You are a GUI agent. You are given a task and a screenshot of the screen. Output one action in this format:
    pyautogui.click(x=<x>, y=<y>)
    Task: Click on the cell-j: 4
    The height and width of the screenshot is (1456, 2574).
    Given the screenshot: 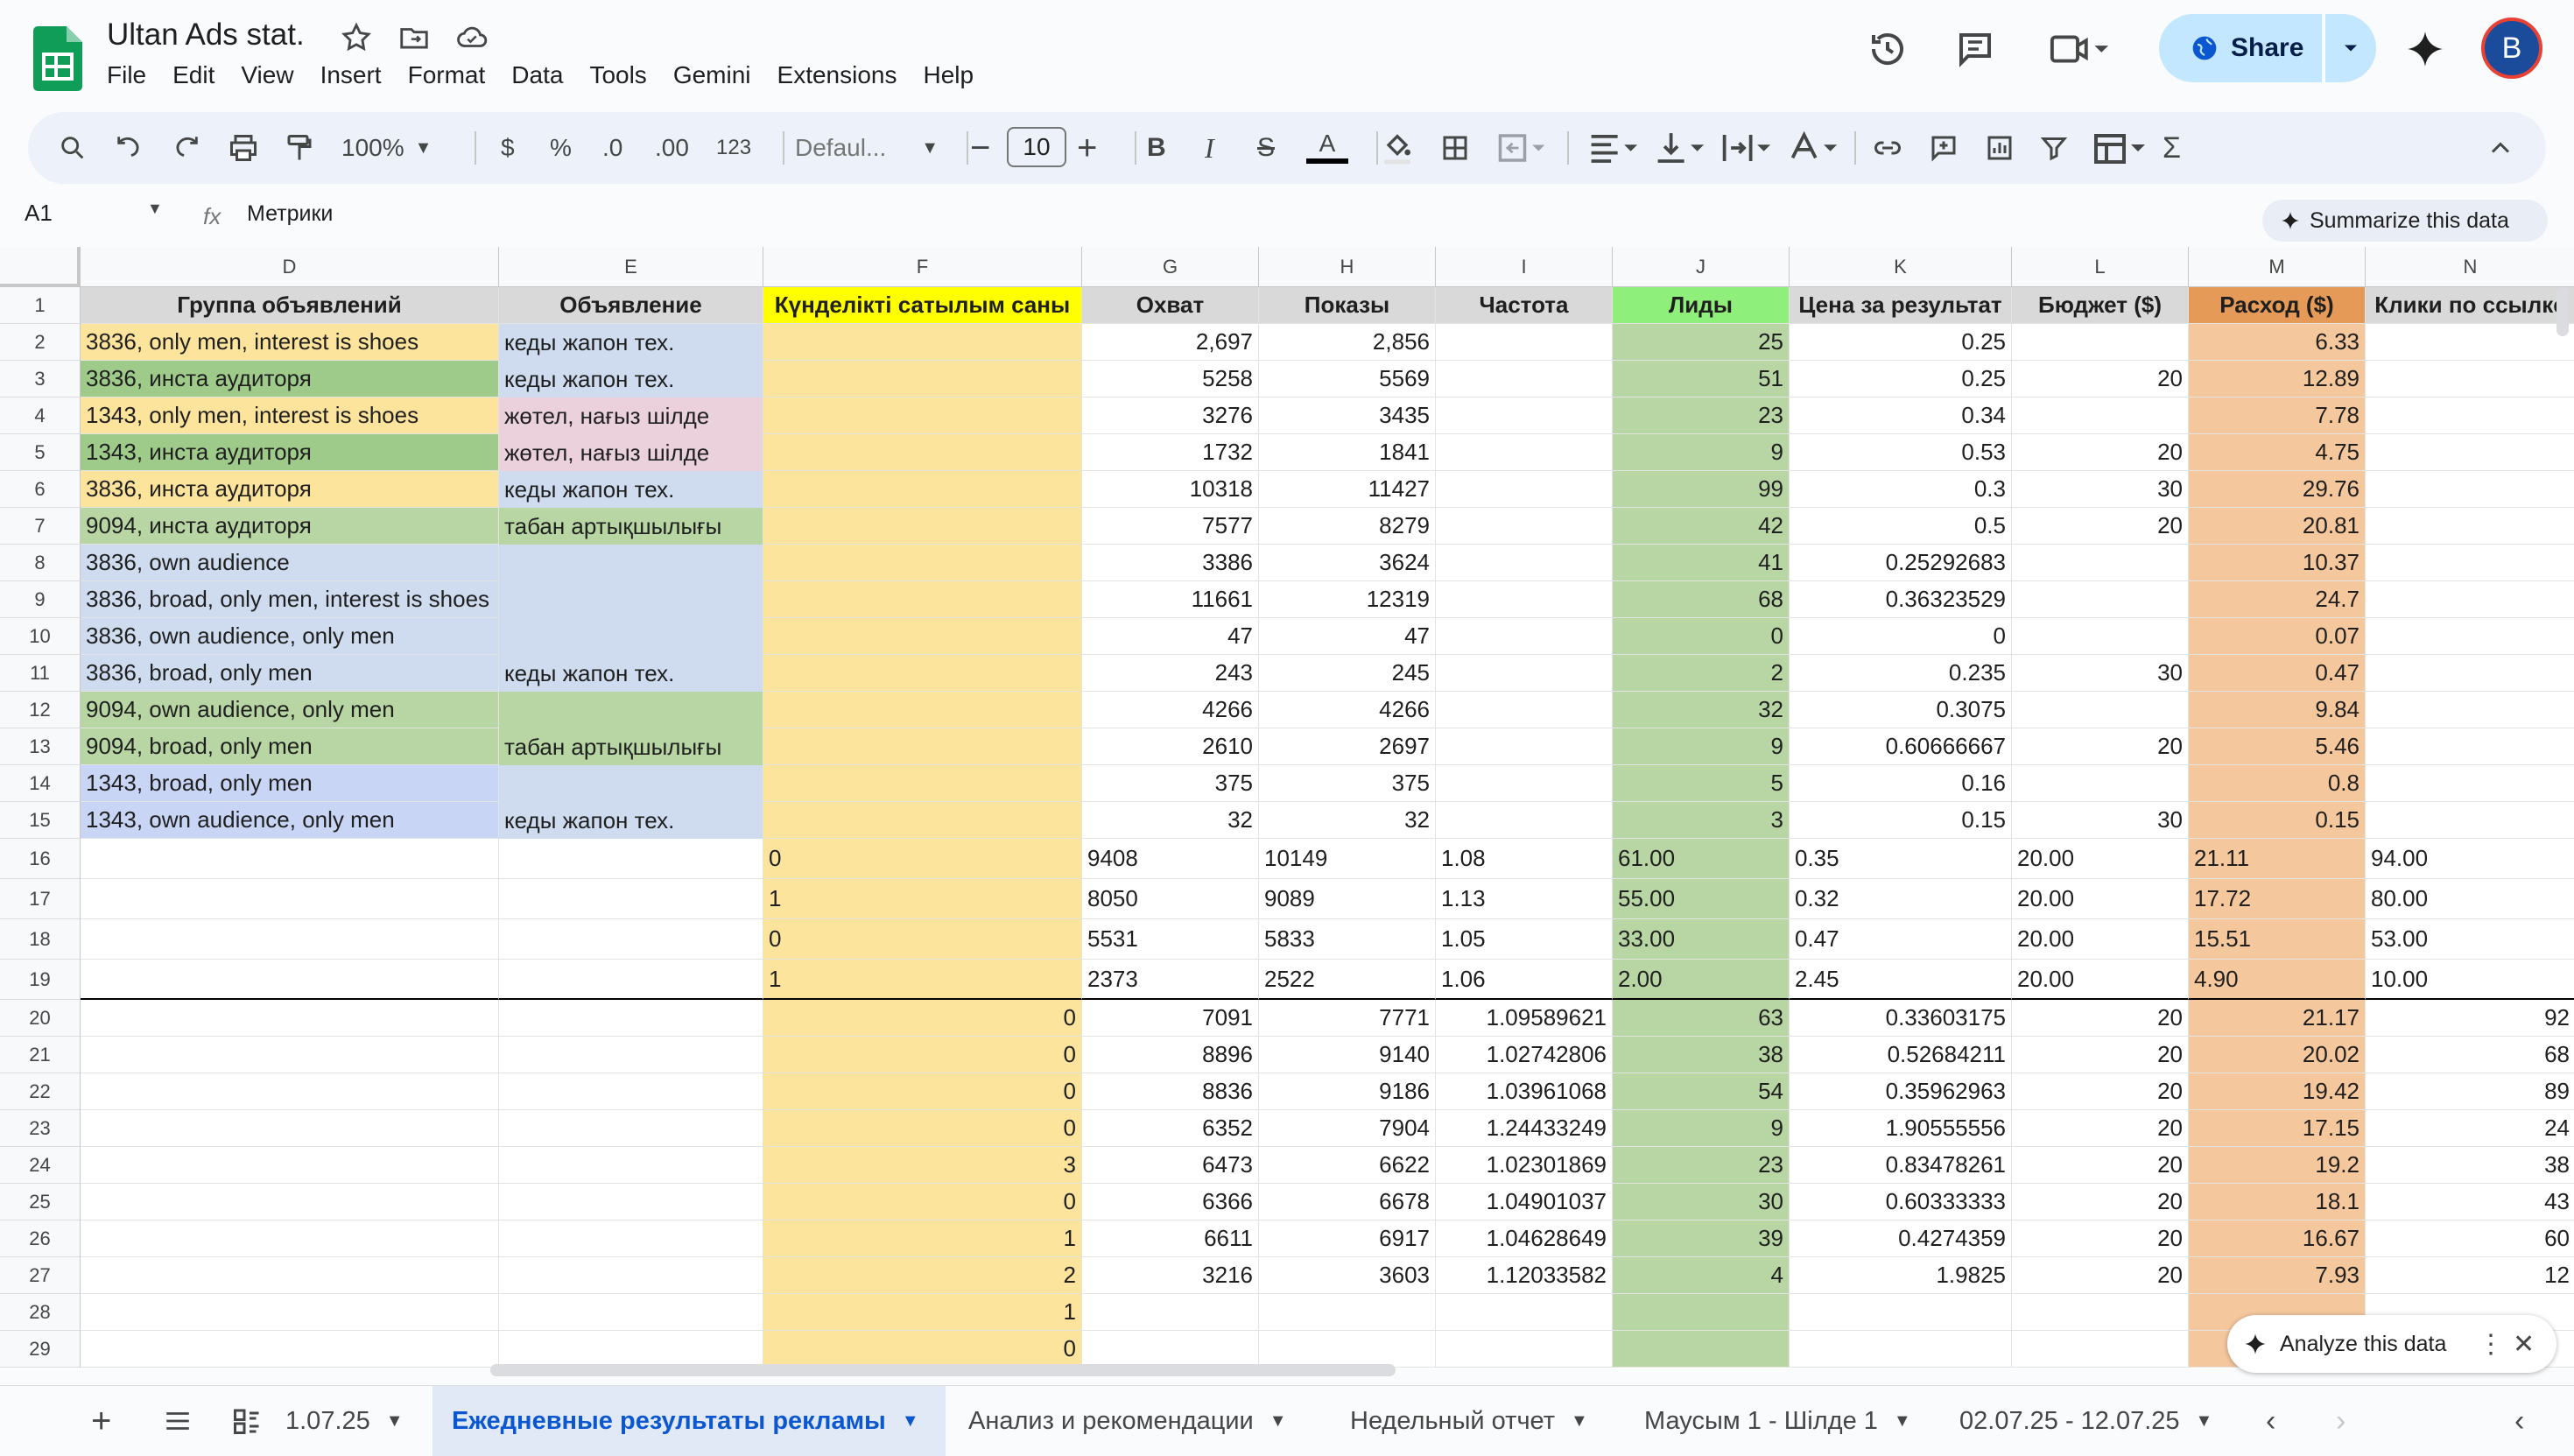 What is the action you would take?
    pyautogui.click(x=1701, y=1275)
    